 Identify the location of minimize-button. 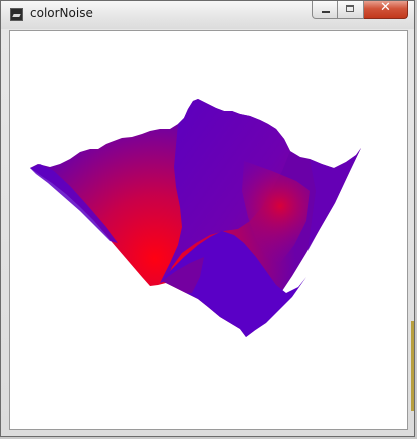
(325, 10).